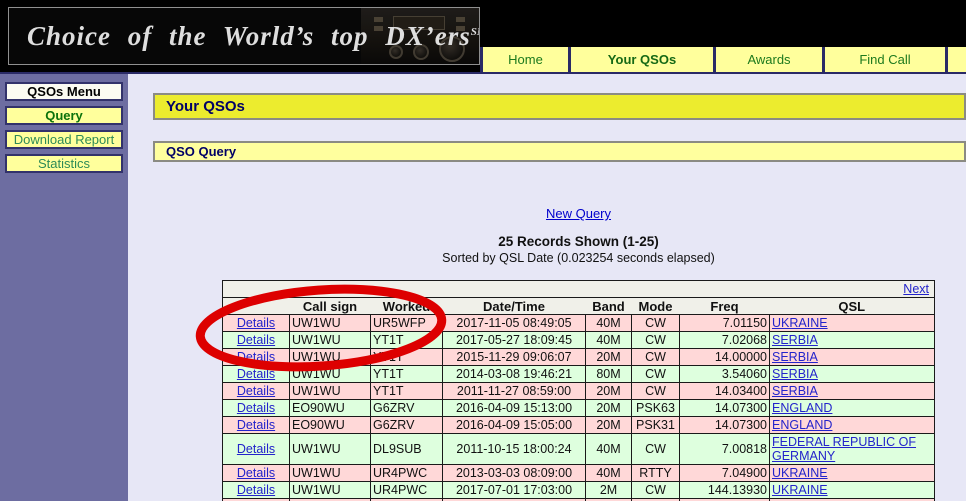  Describe the element at coordinates (724, 473) in the screenshot. I see `freq-cell: 7.04900` at that location.